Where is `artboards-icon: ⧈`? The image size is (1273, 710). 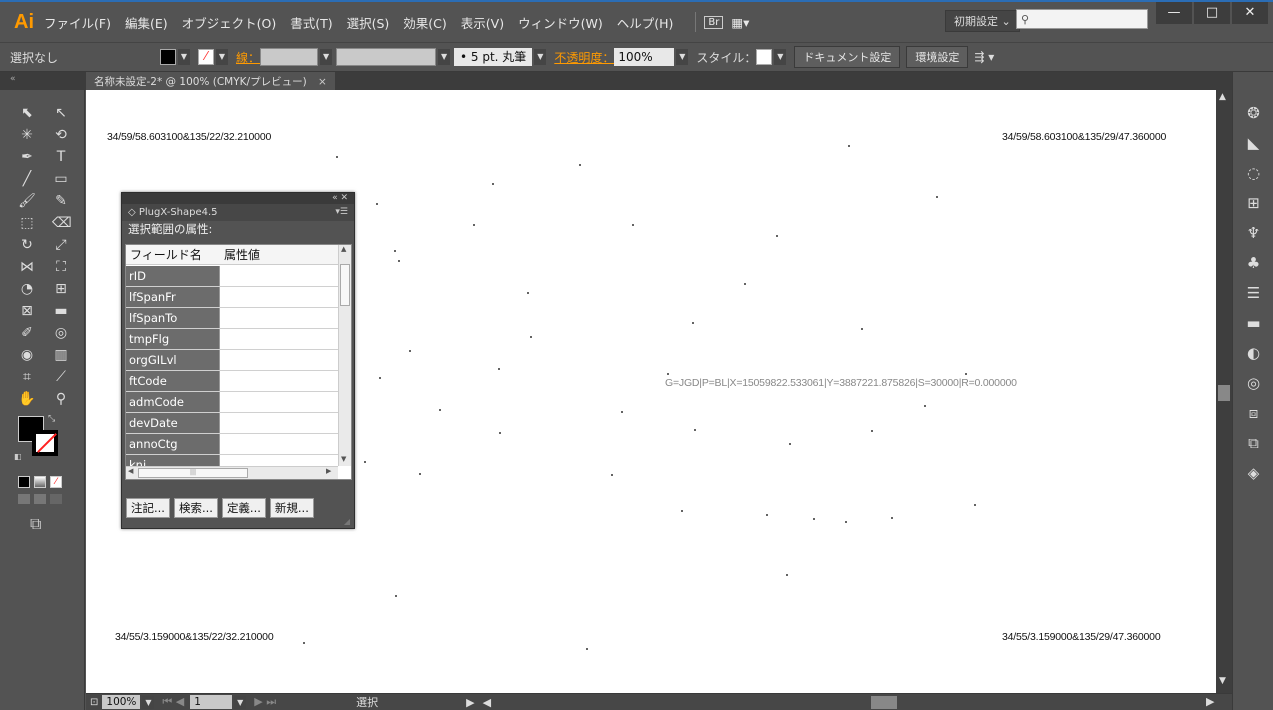 artboards-icon: ⧈ is located at coordinates (1253, 413).